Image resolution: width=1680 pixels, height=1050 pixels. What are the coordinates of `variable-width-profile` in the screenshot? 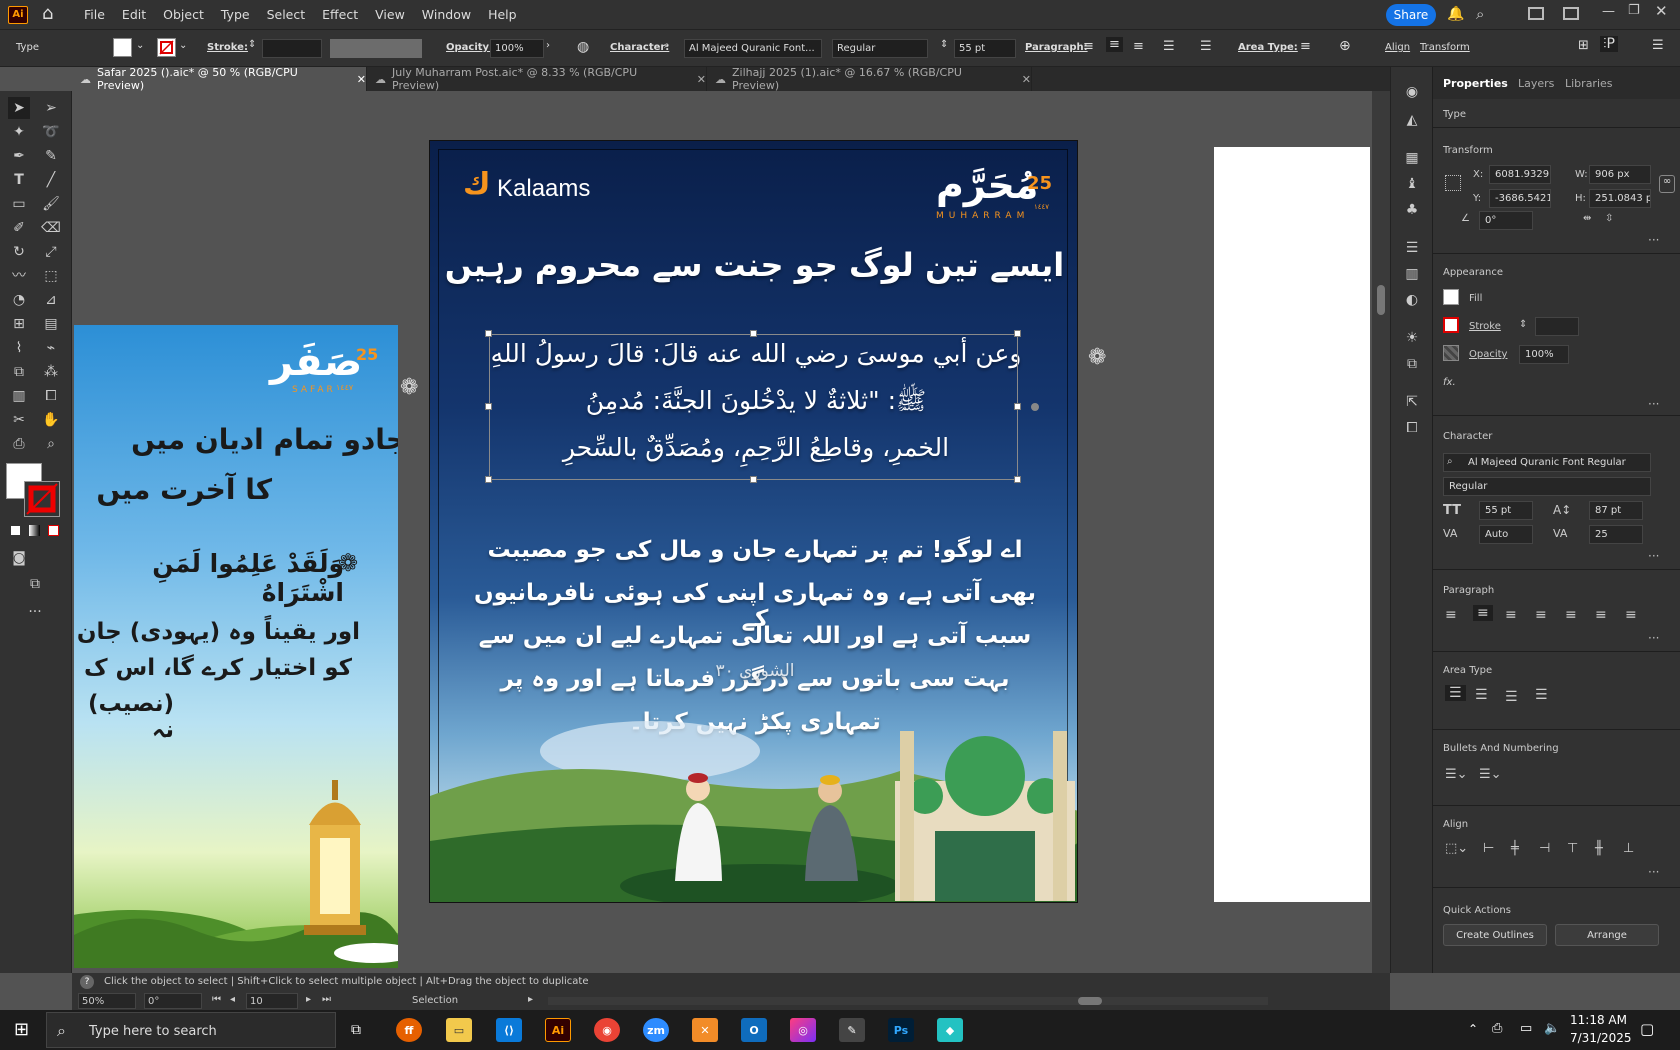 It's located at (376, 48).